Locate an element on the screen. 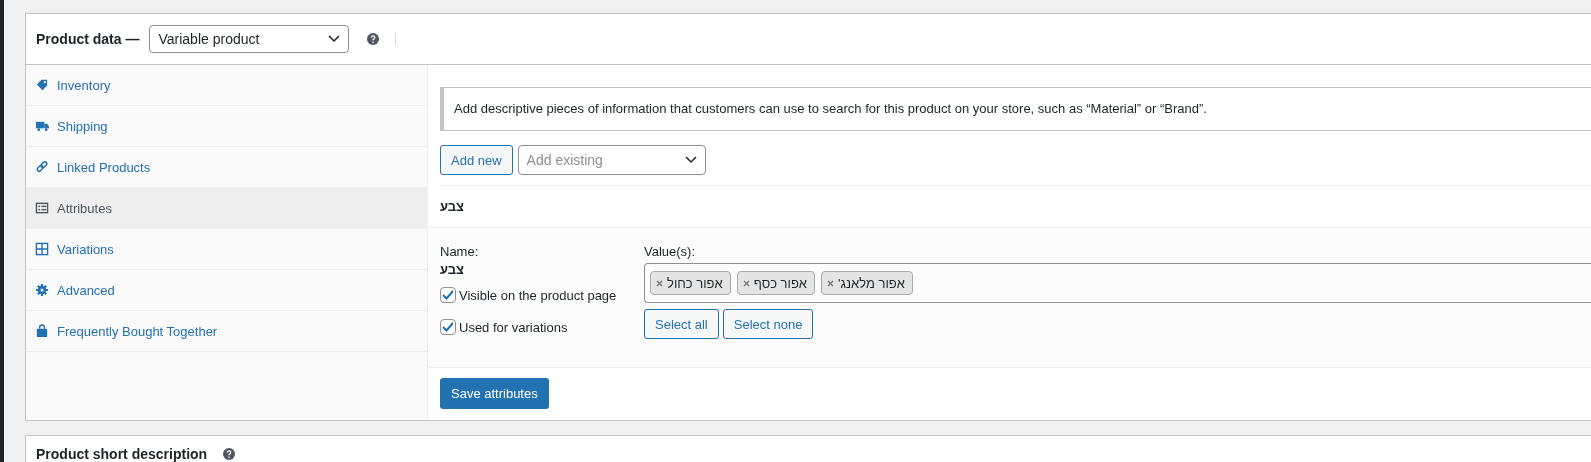  panel-title: Product short description is located at coordinates (122, 454).